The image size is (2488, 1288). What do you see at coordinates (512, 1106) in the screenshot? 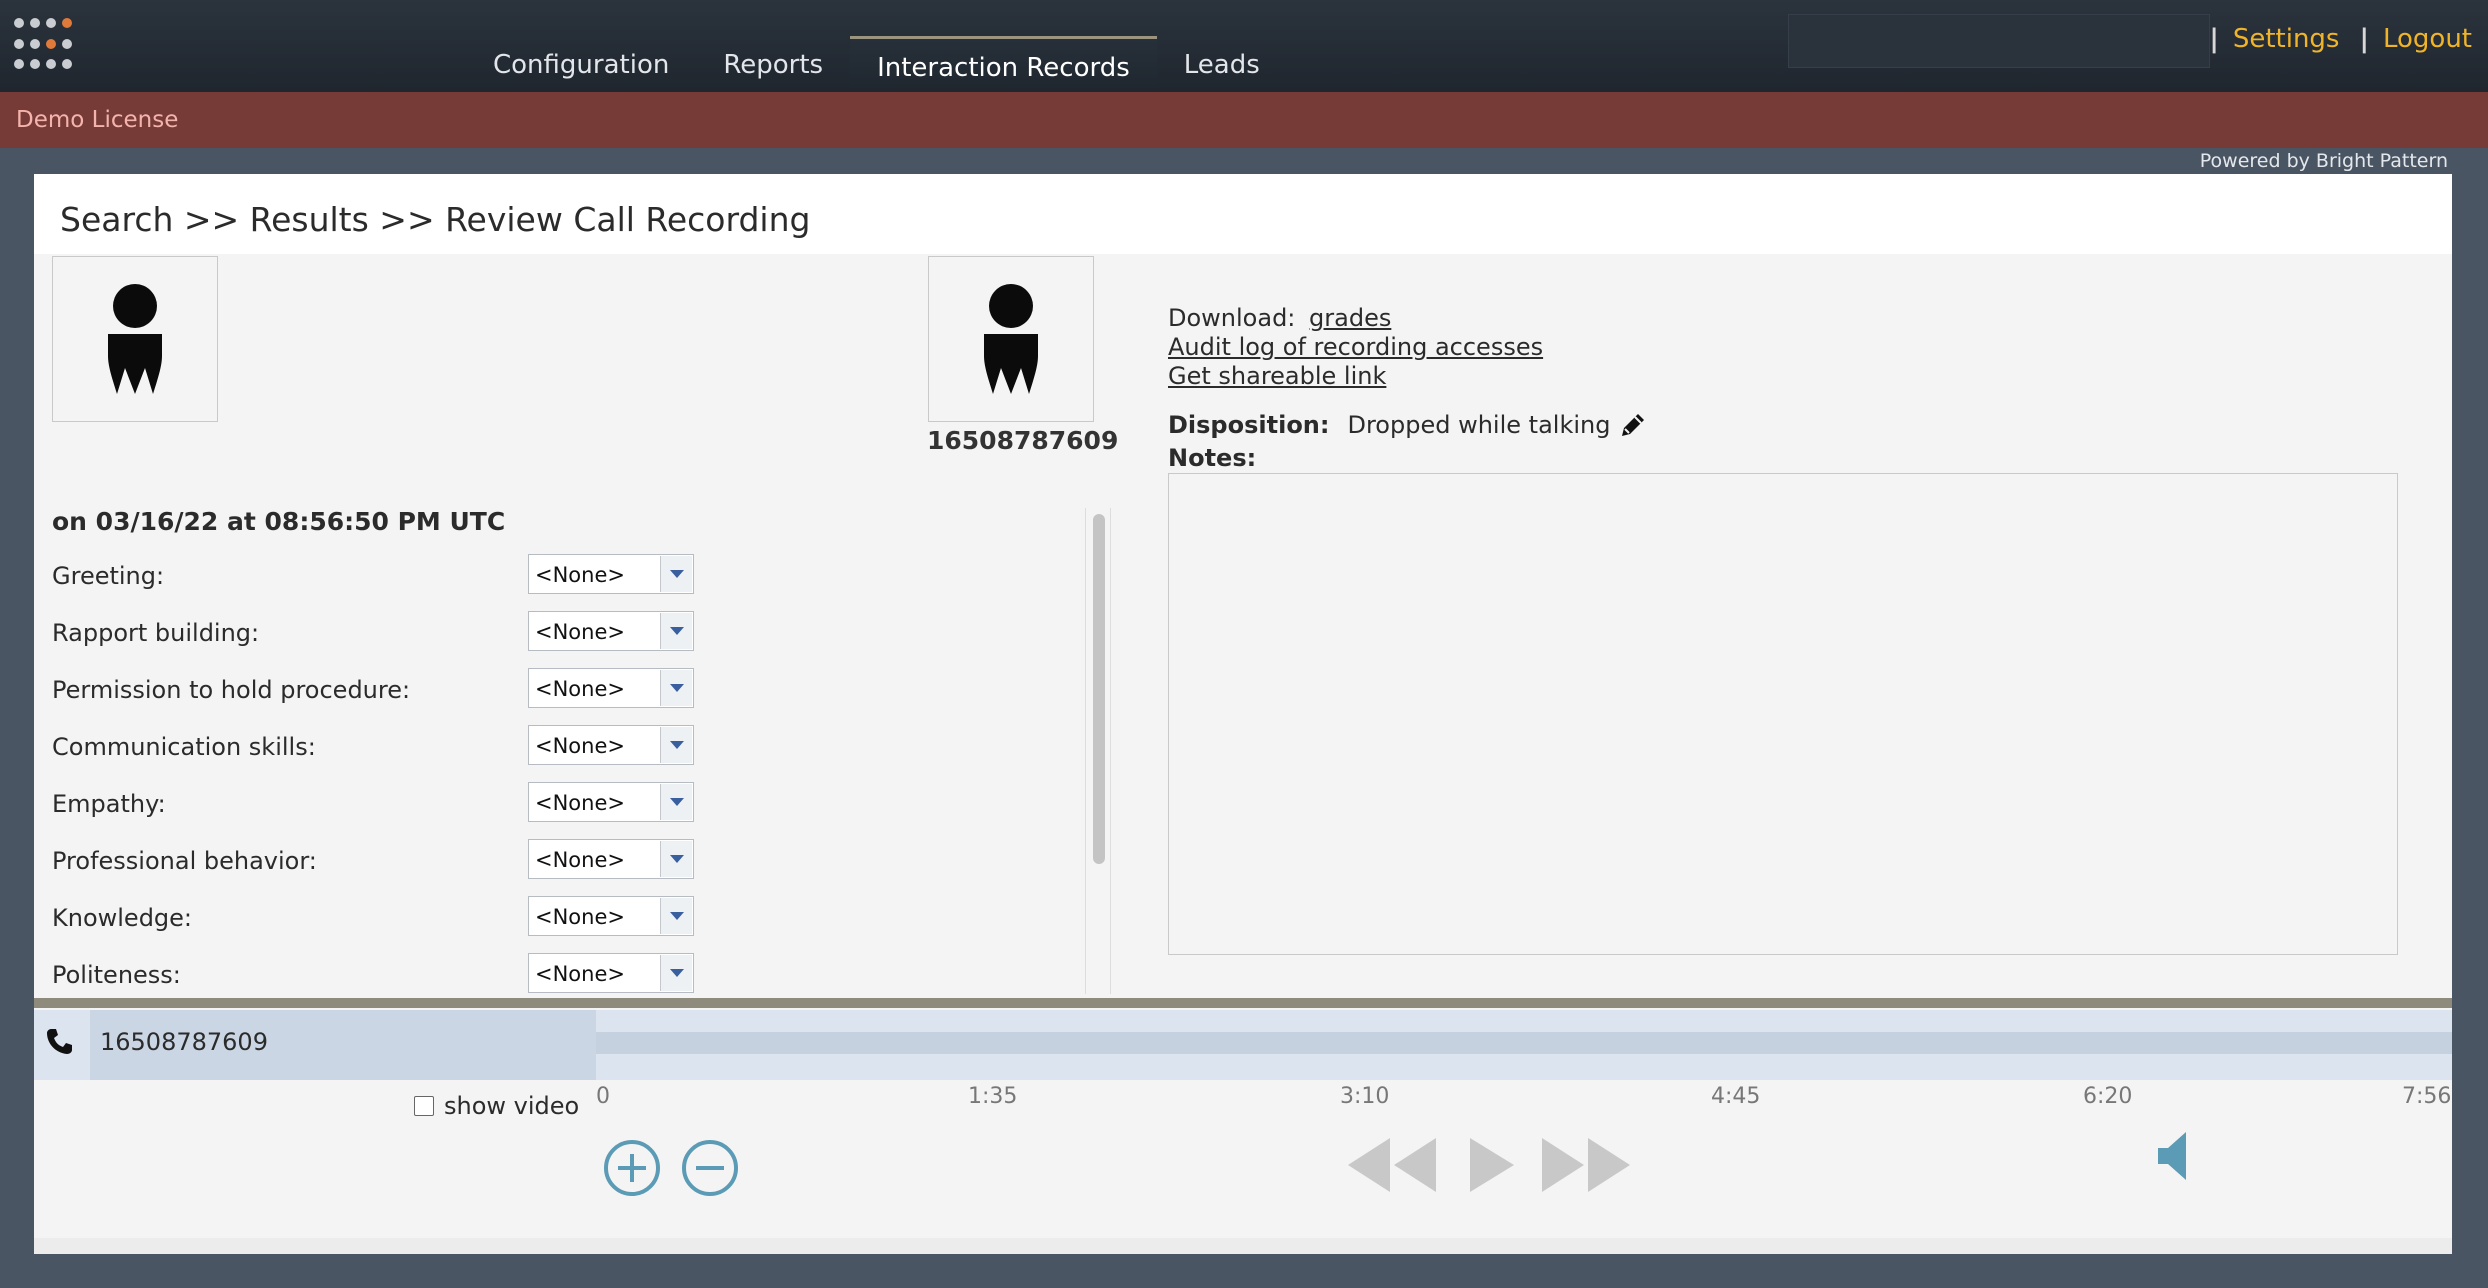
I see `show-video-label: show video` at bounding box center [512, 1106].